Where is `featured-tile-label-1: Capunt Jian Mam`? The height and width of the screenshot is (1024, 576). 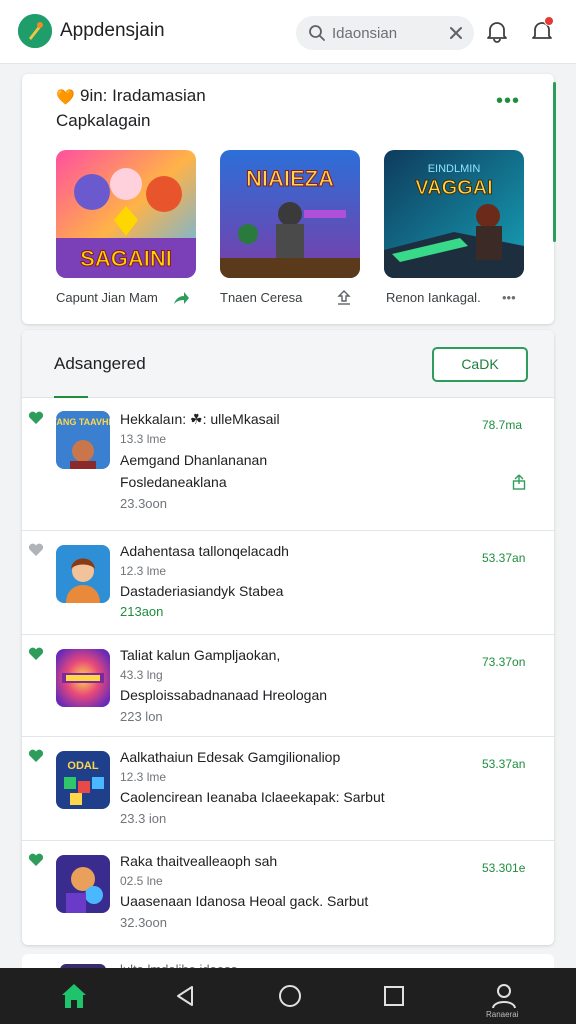 featured-tile-label-1: Capunt Jian Mam is located at coordinates (107, 297).